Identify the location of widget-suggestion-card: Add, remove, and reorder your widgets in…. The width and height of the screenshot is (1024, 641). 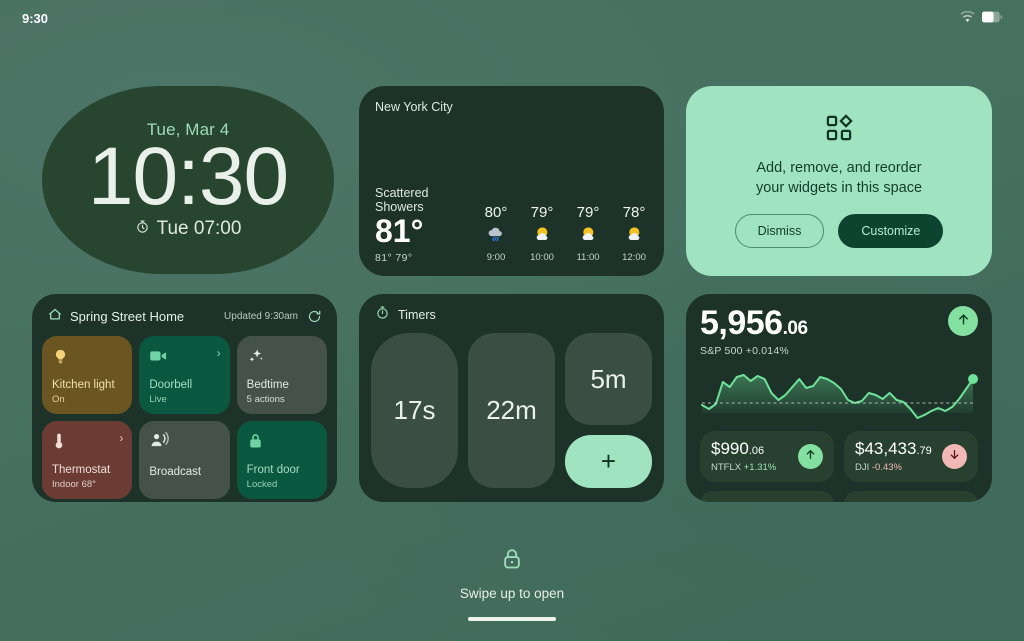
(839, 181).